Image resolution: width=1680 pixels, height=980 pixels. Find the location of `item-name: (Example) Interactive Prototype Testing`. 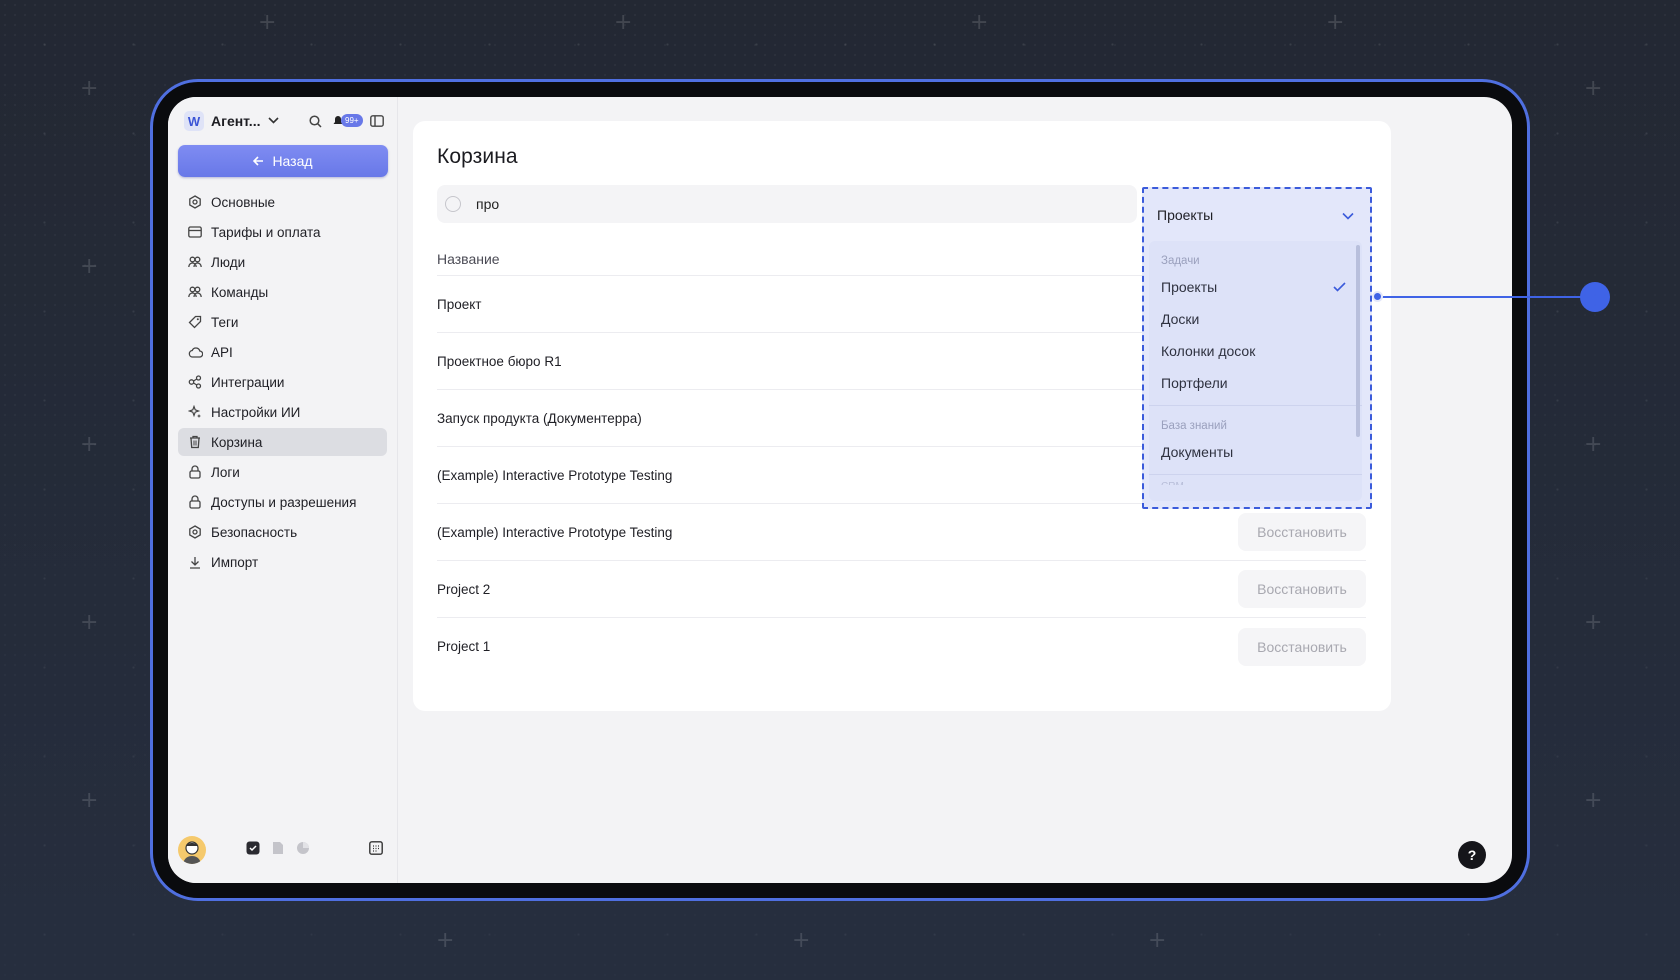

item-name: (Example) Interactive Prototype Testing is located at coordinates (555, 532).